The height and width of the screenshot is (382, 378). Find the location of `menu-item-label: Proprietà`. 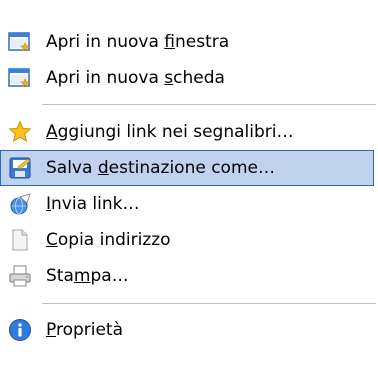

menu-item-label: Proprietà is located at coordinates (85, 330).